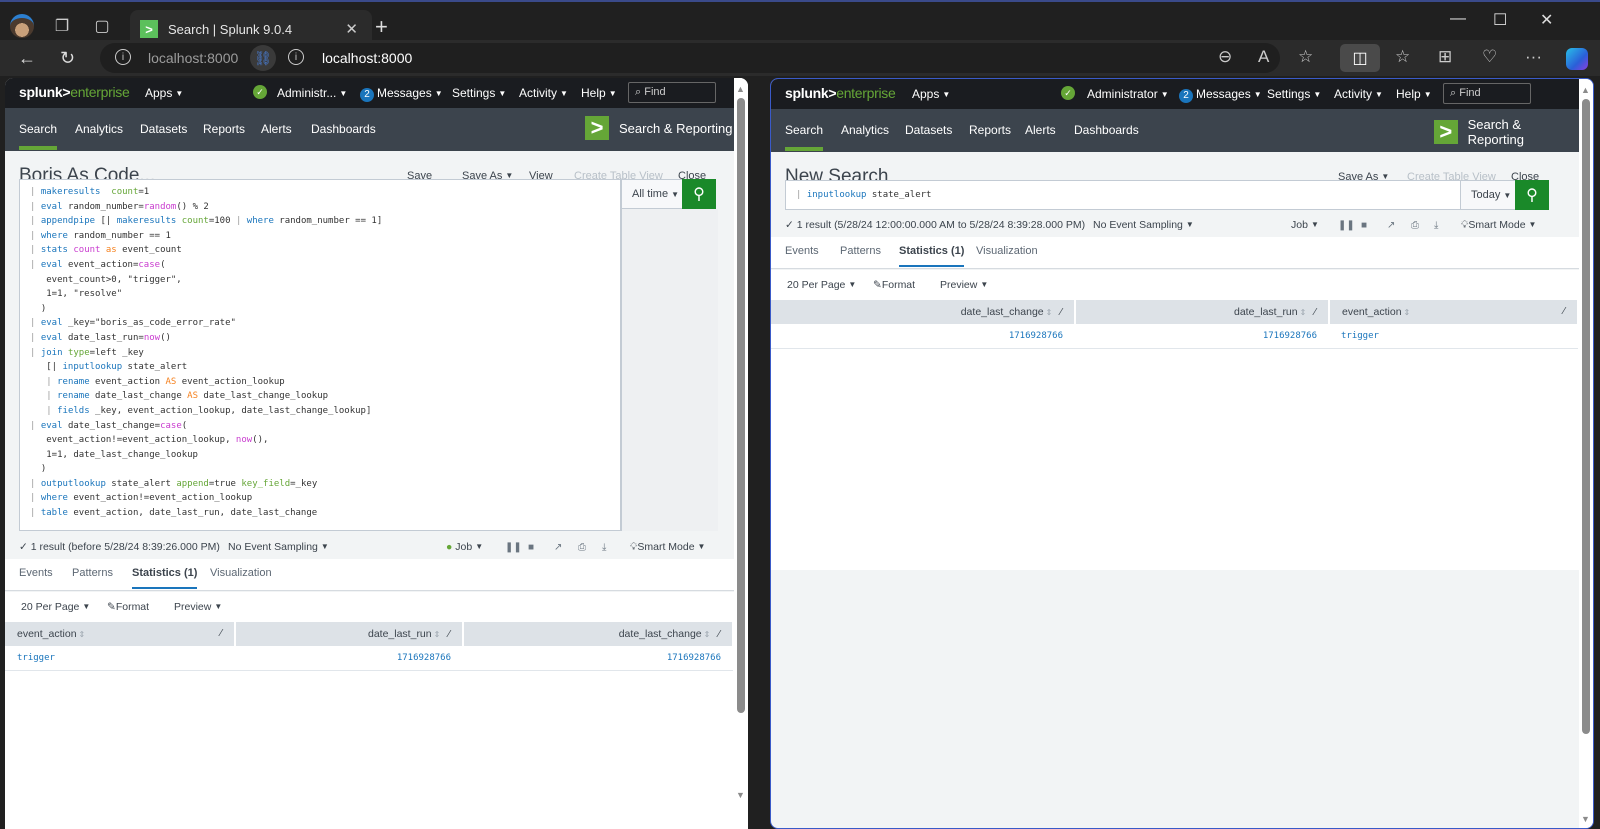 This screenshot has width=1600, height=829. I want to click on export-icon: ⤓, so click(1436, 225).